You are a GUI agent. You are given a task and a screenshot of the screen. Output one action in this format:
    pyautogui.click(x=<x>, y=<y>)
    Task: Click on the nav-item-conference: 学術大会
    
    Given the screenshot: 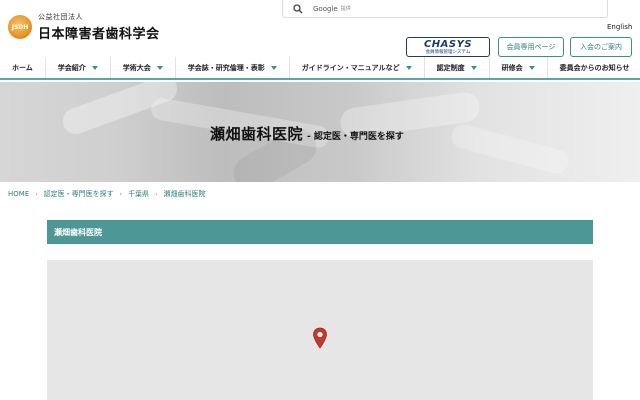 What is the action you would take?
    pyautogui.click(x=143, y=67)
    